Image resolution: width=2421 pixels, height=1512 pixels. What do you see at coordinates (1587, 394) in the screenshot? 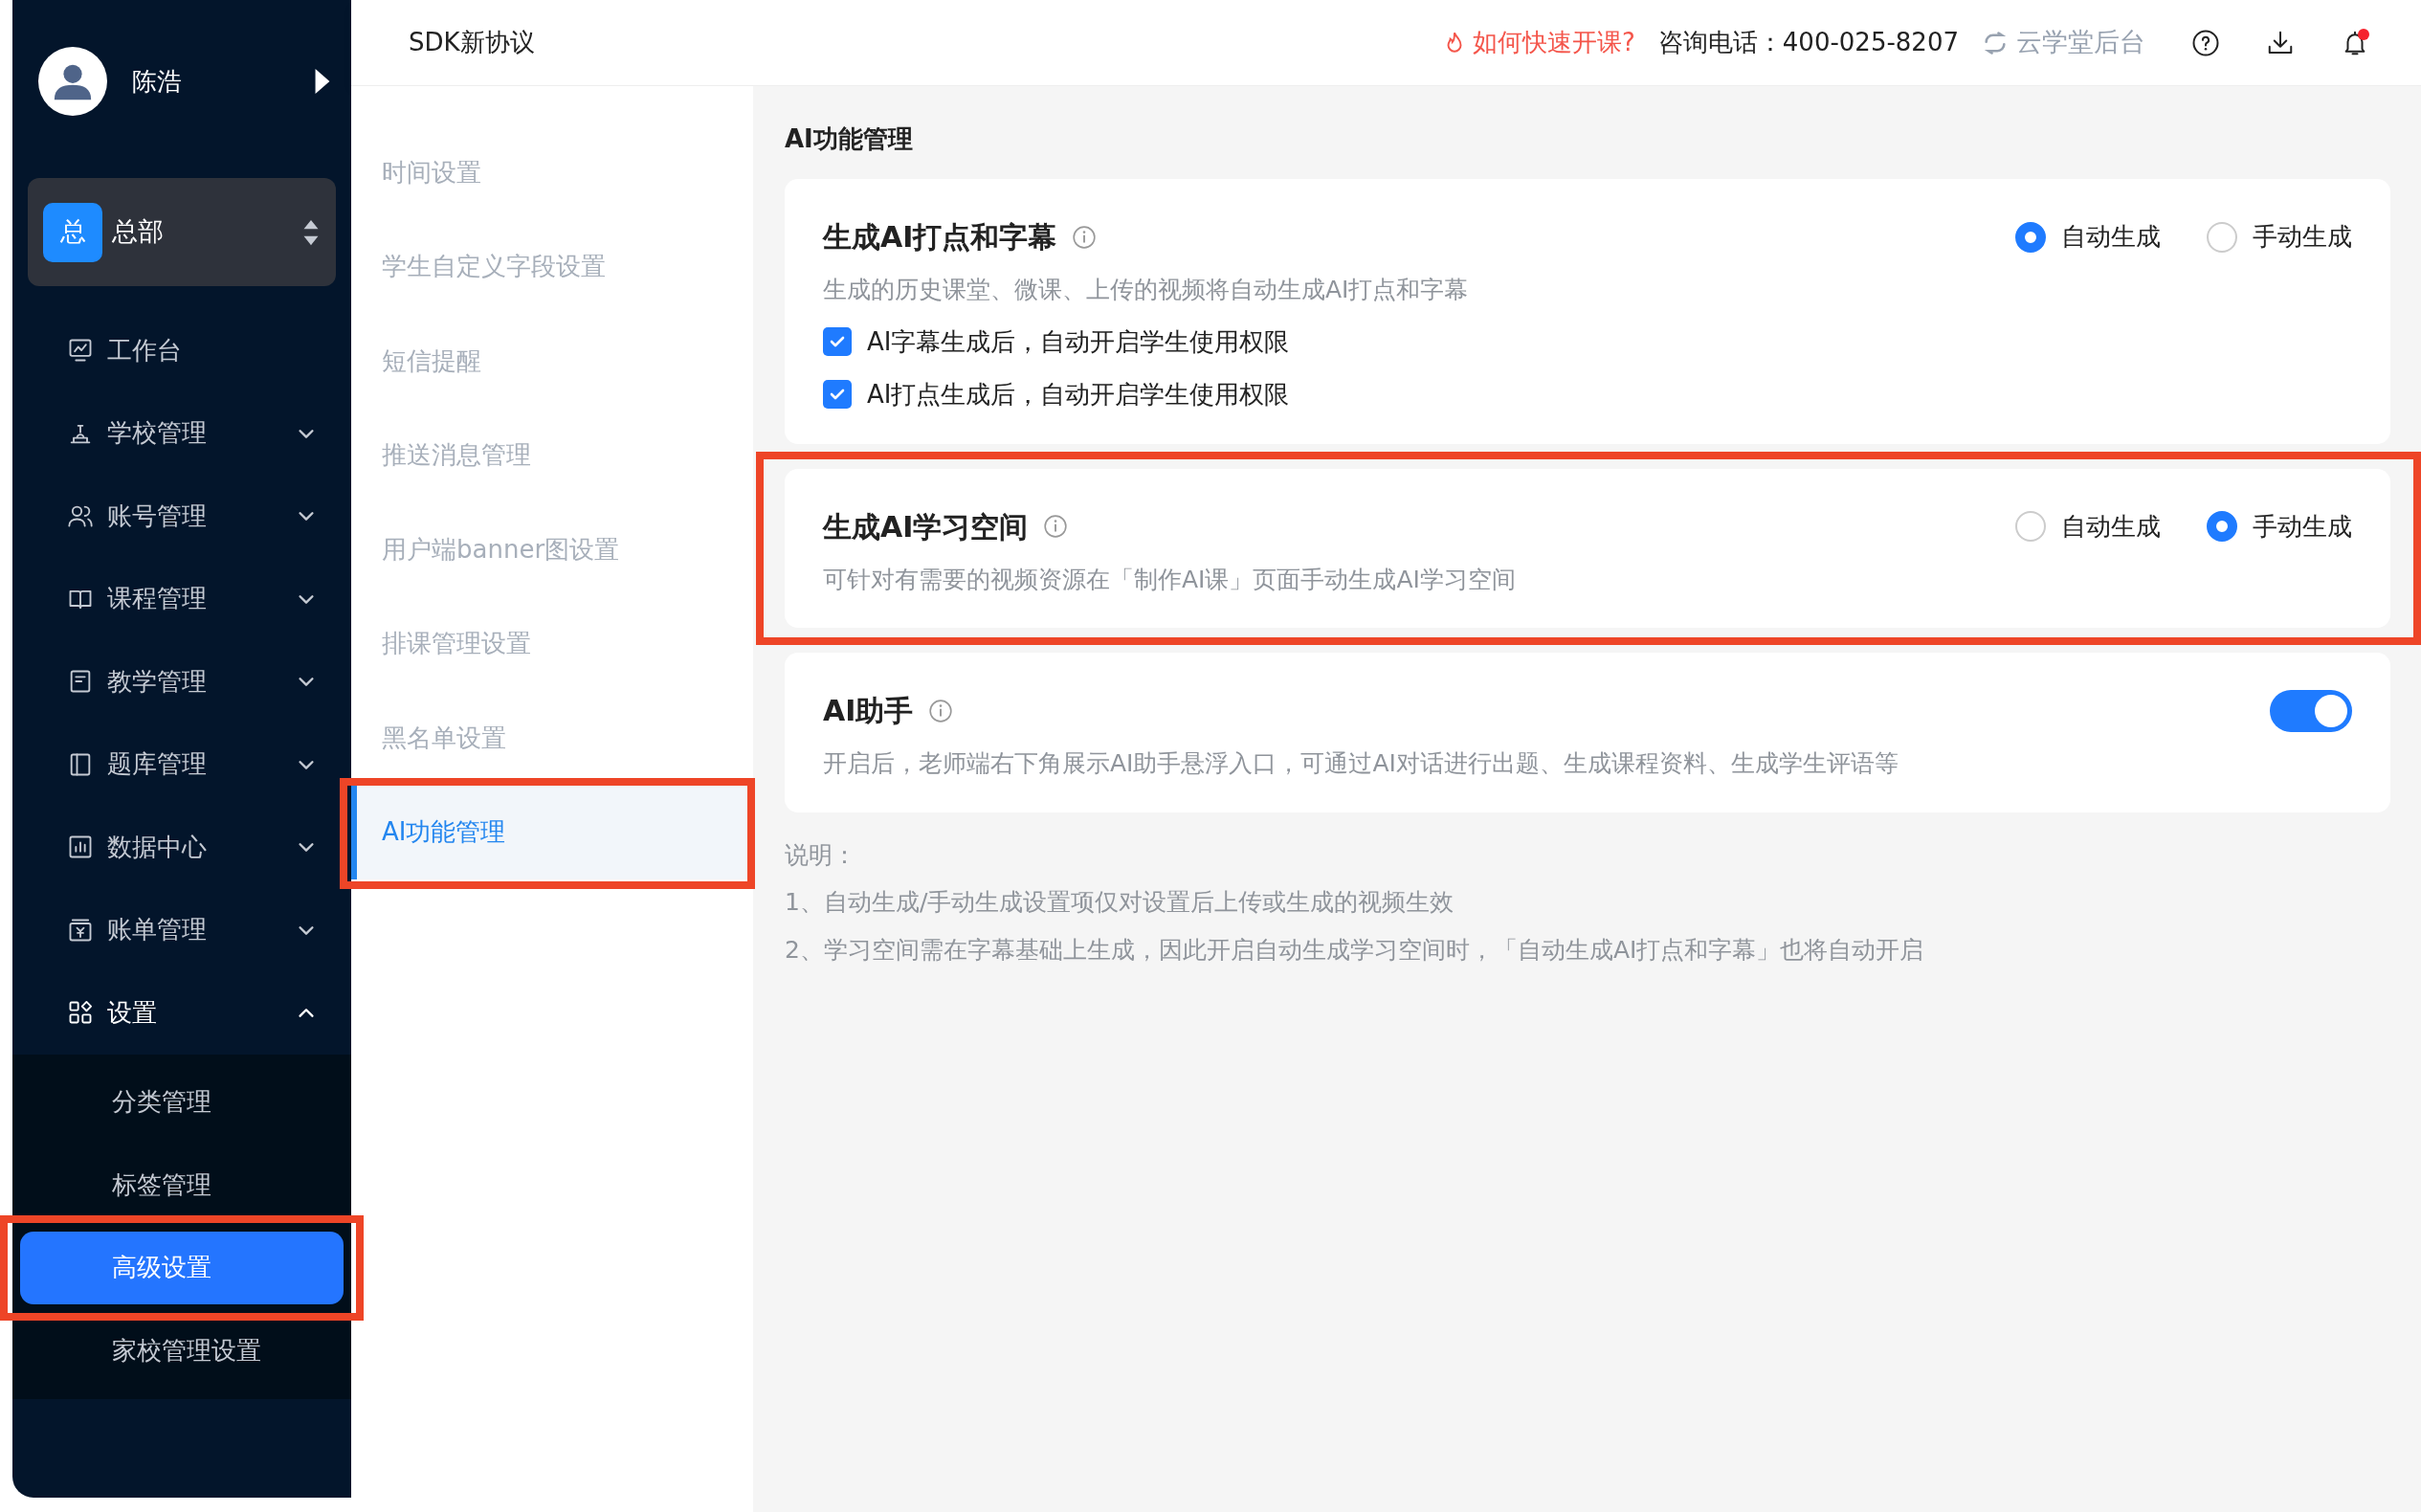
I see `checkbox-option: AI打点生成后，自动开启学生使用权限` at bounding box center [1587, 394].